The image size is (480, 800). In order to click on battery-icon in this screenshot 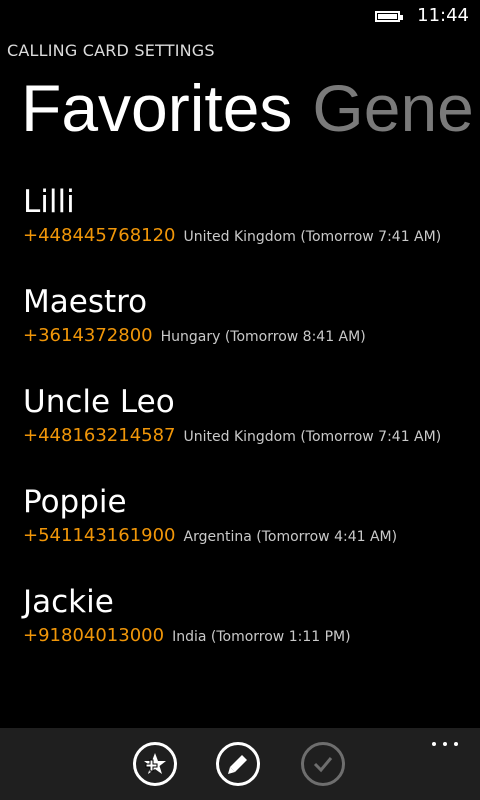, I will do `click(389, 16)`.